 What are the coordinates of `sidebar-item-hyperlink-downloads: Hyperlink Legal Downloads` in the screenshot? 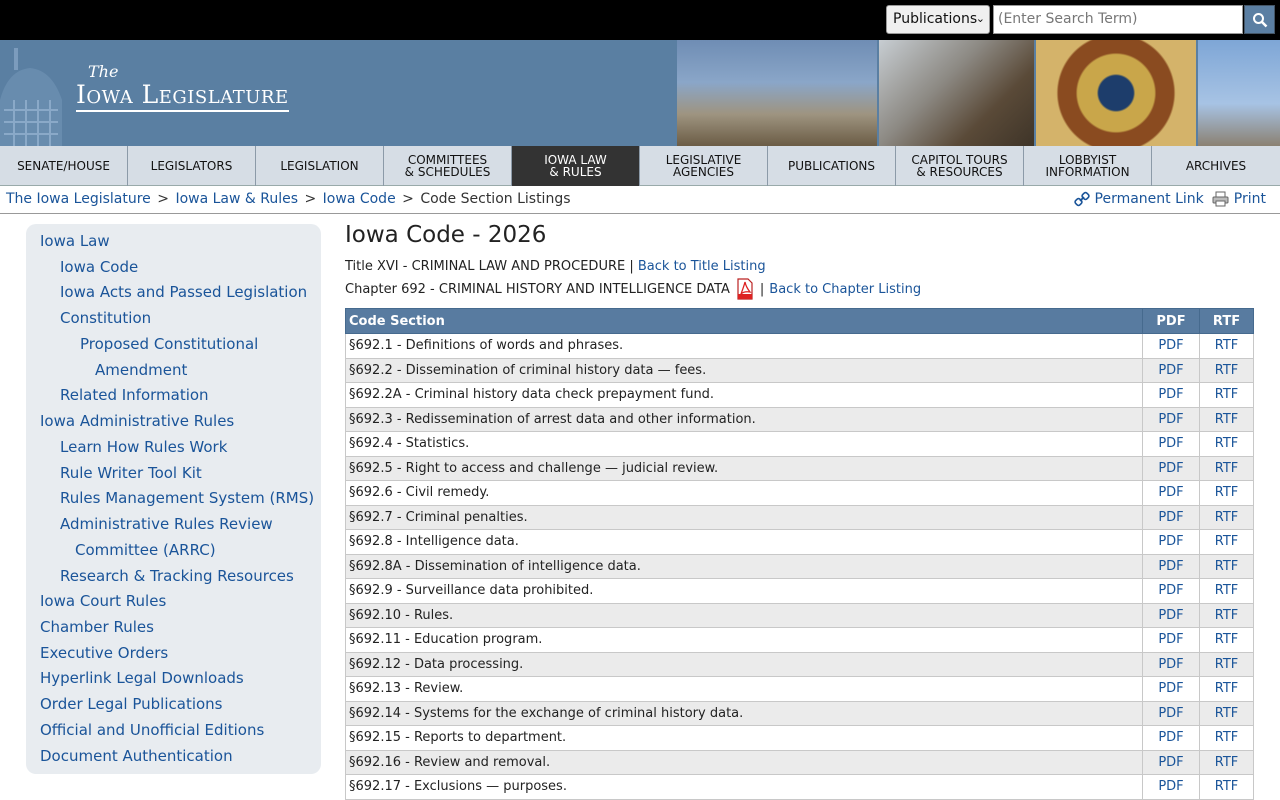 It's located at (142, 678).